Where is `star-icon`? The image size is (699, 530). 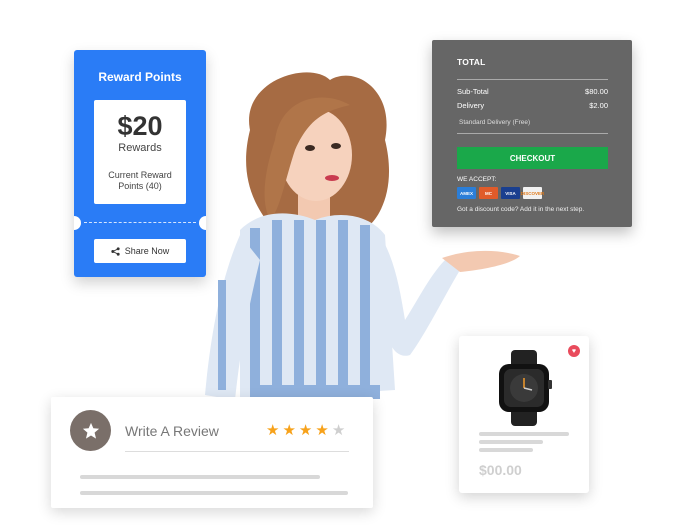
star-icon is located at coordinates (90, 430).